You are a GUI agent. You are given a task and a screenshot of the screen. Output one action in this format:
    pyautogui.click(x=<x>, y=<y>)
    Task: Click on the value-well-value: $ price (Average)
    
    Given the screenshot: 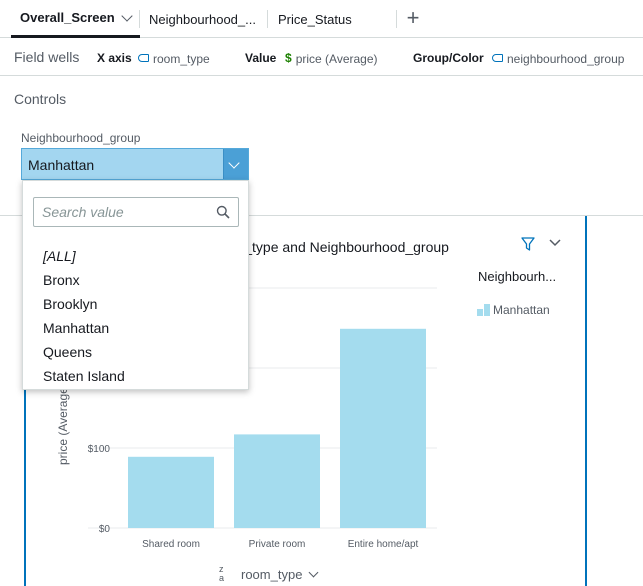 What is the action you would take?
    pyautogui.click(x=331, y=58)
    